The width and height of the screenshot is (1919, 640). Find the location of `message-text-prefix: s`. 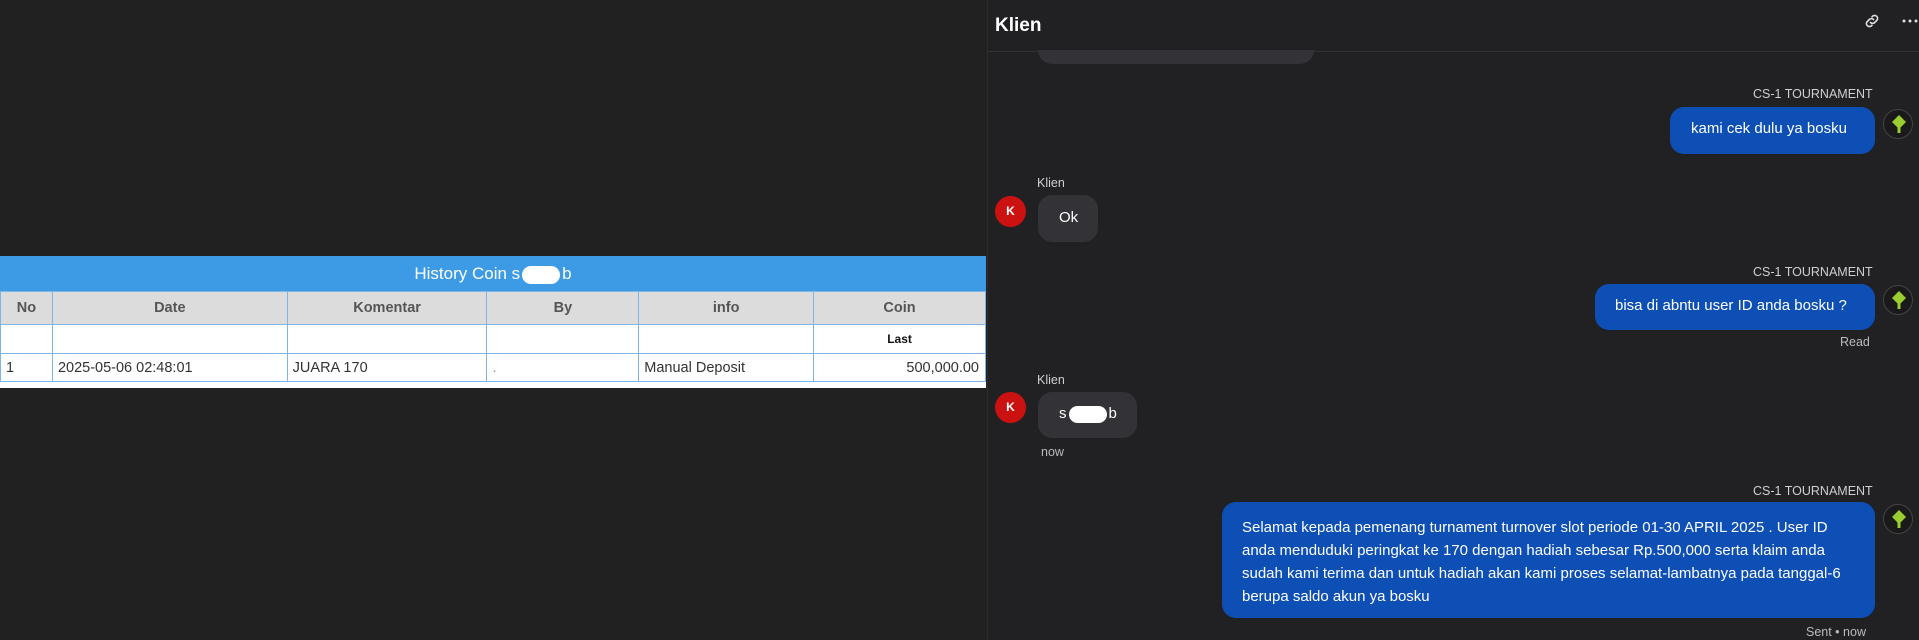

message-text-prefix: s is located at coordinates (1063, 413).